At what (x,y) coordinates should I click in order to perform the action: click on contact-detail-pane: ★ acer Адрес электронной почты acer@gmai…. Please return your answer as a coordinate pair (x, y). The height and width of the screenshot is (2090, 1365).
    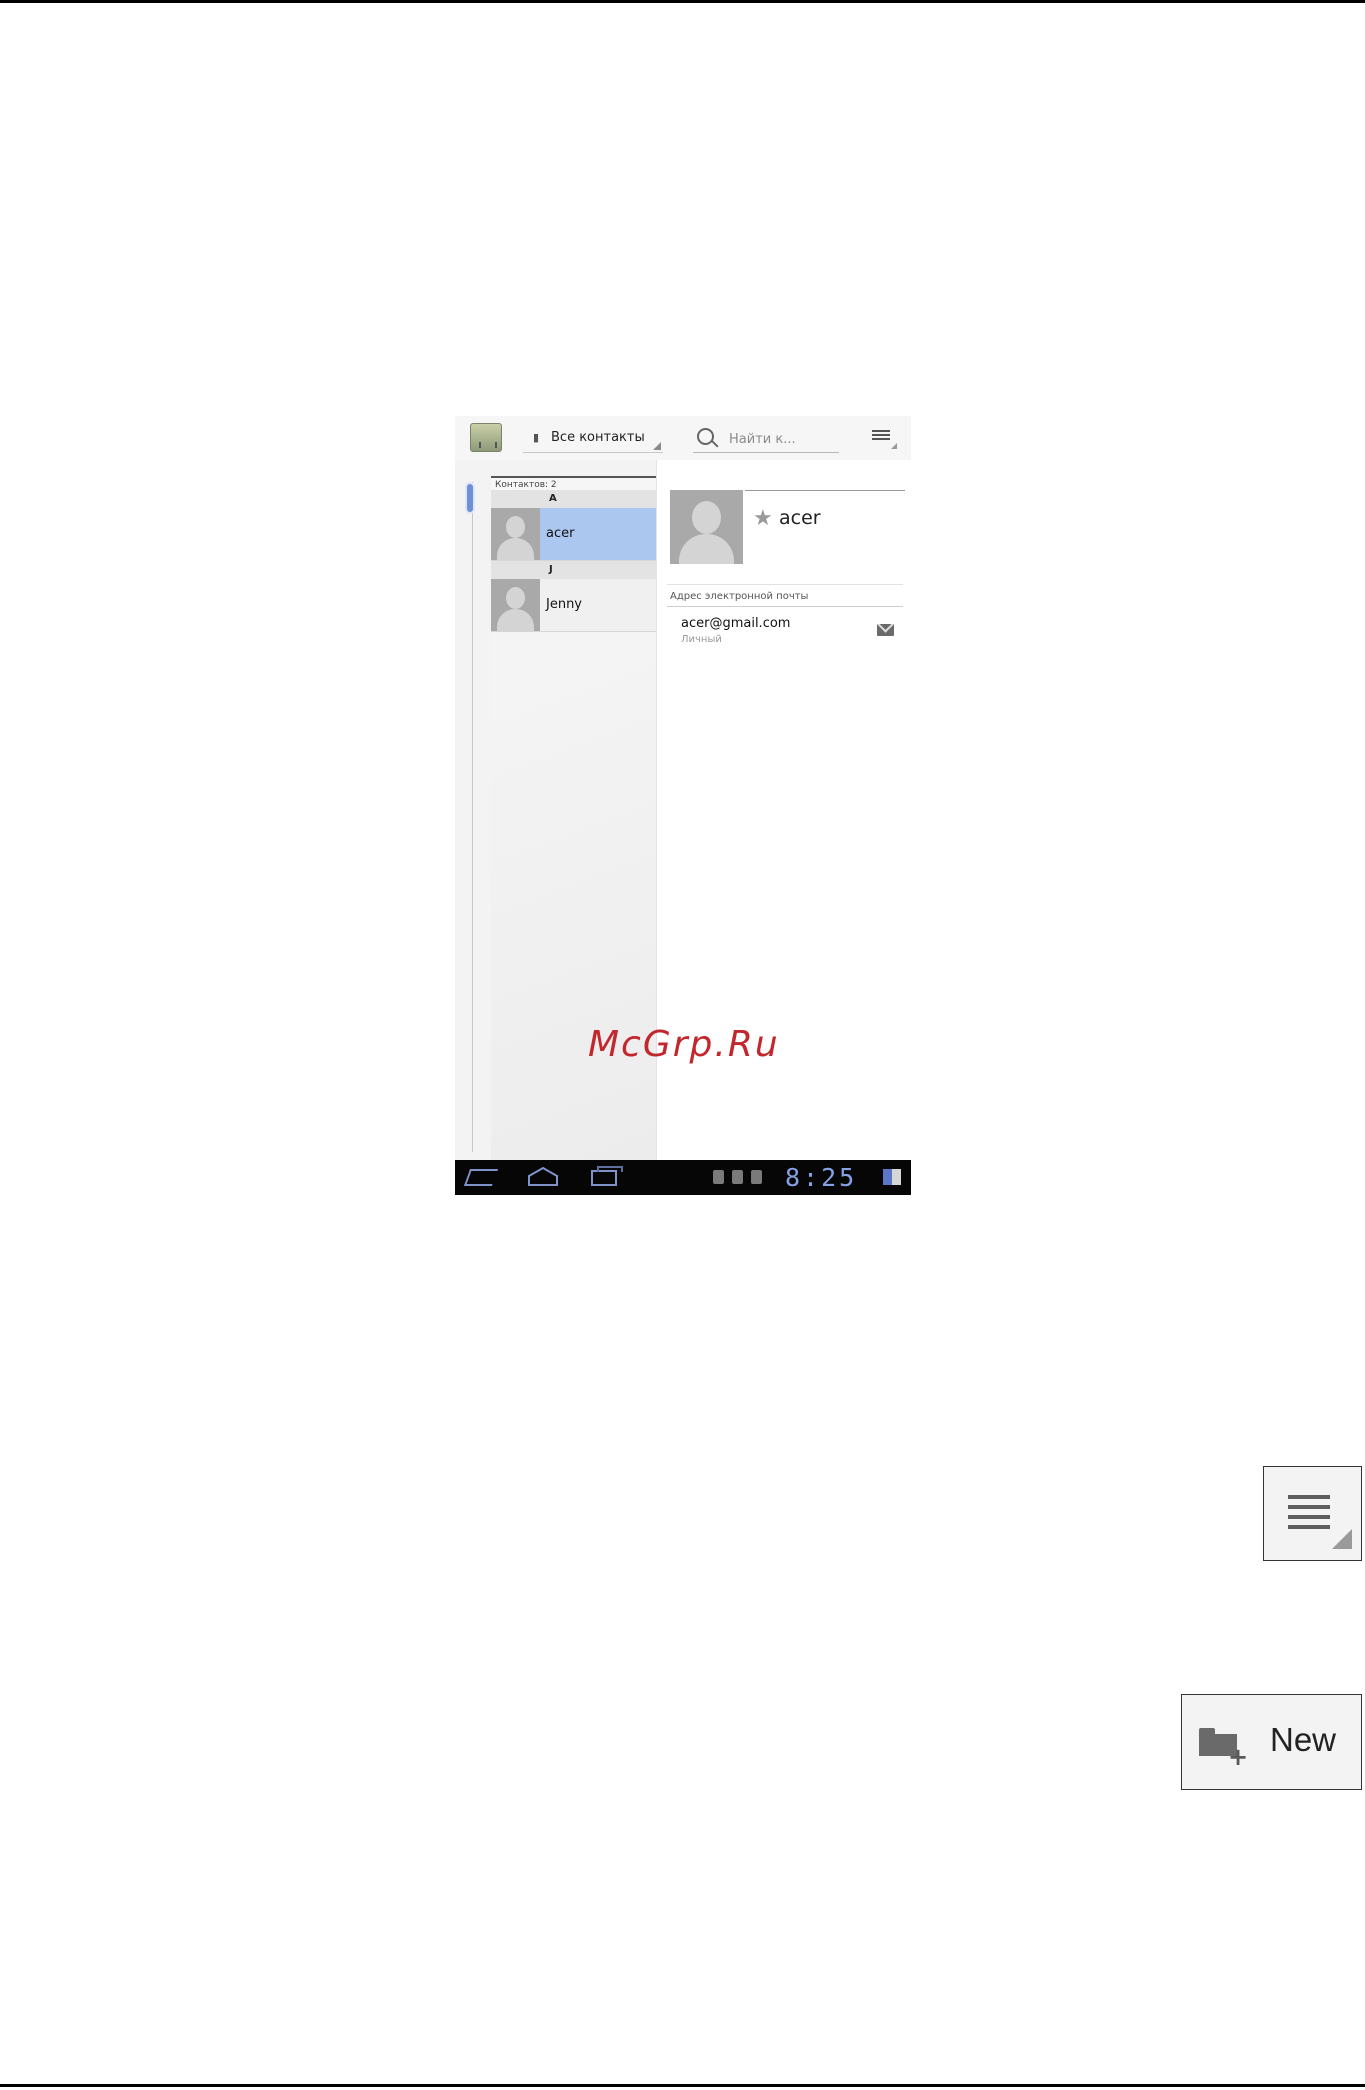
    Looking at the image, I should click on (783, 816).